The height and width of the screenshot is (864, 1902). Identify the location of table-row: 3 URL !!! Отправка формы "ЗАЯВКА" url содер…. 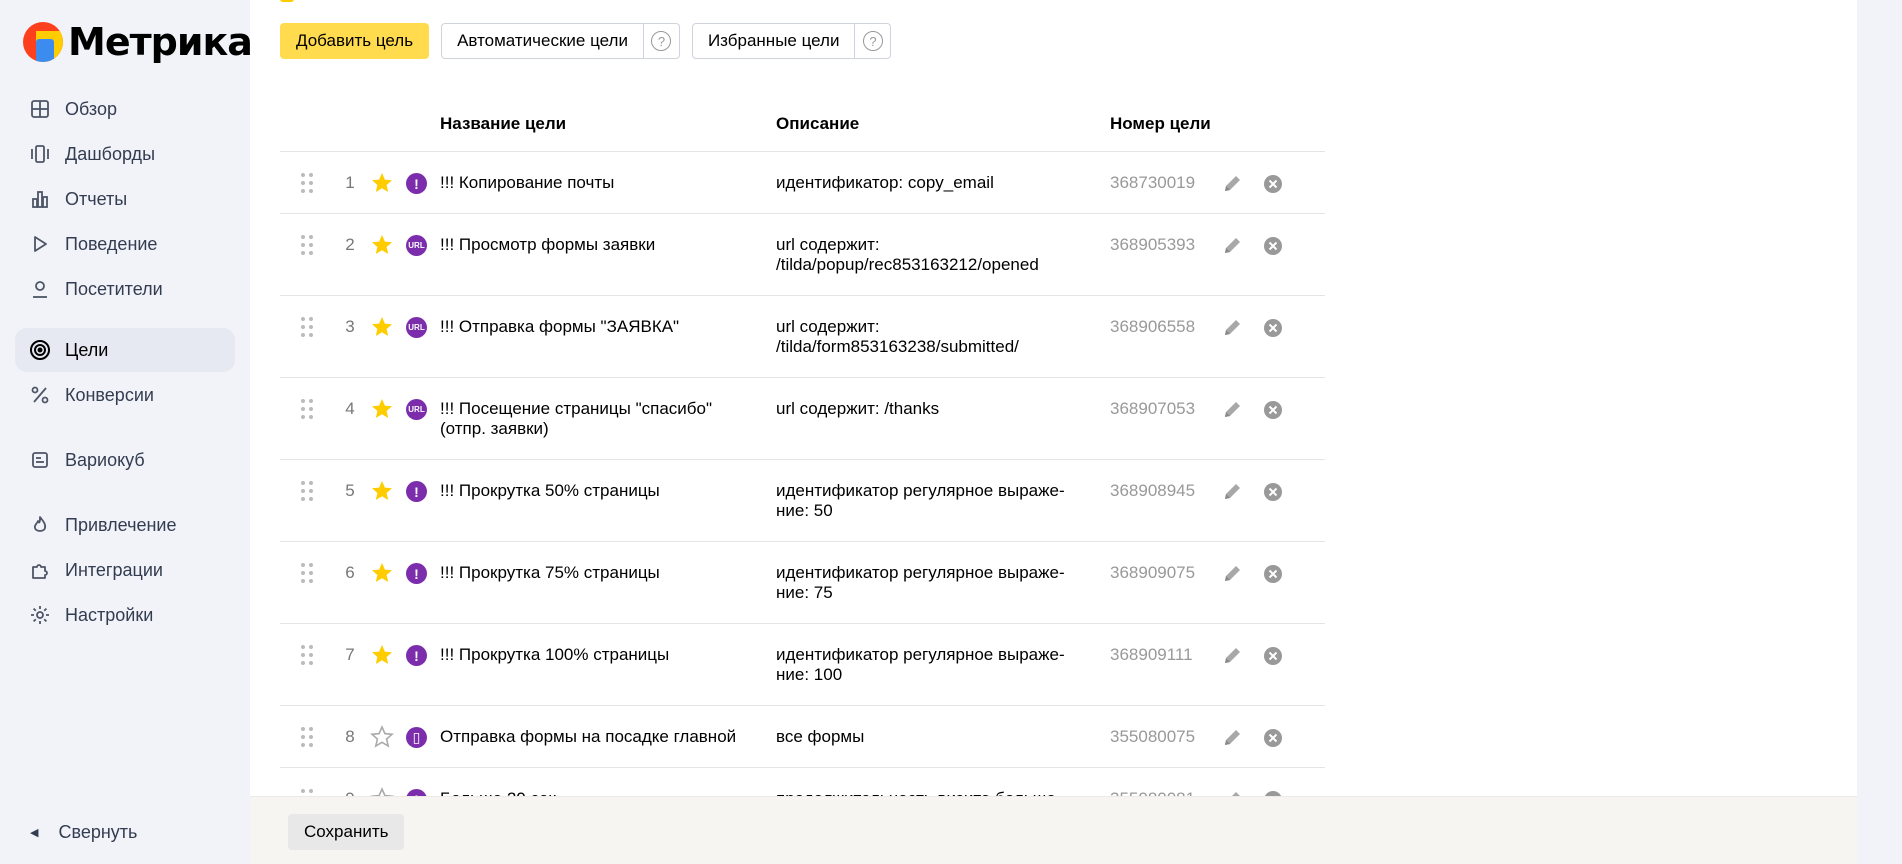
(802, 337).